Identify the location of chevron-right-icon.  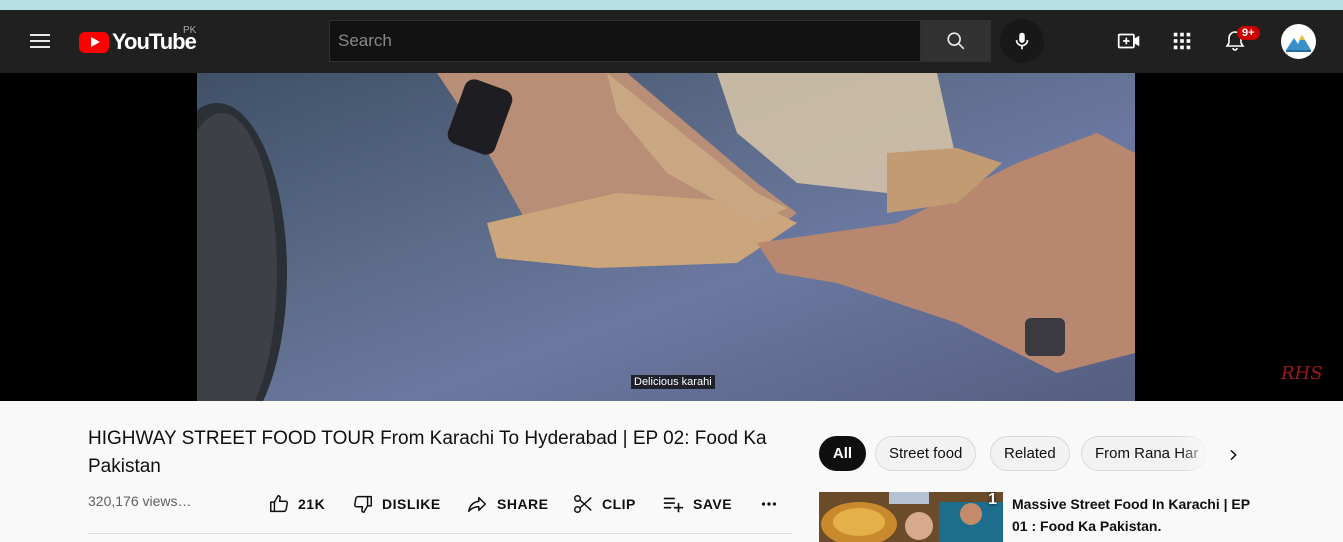
(1233, 455).